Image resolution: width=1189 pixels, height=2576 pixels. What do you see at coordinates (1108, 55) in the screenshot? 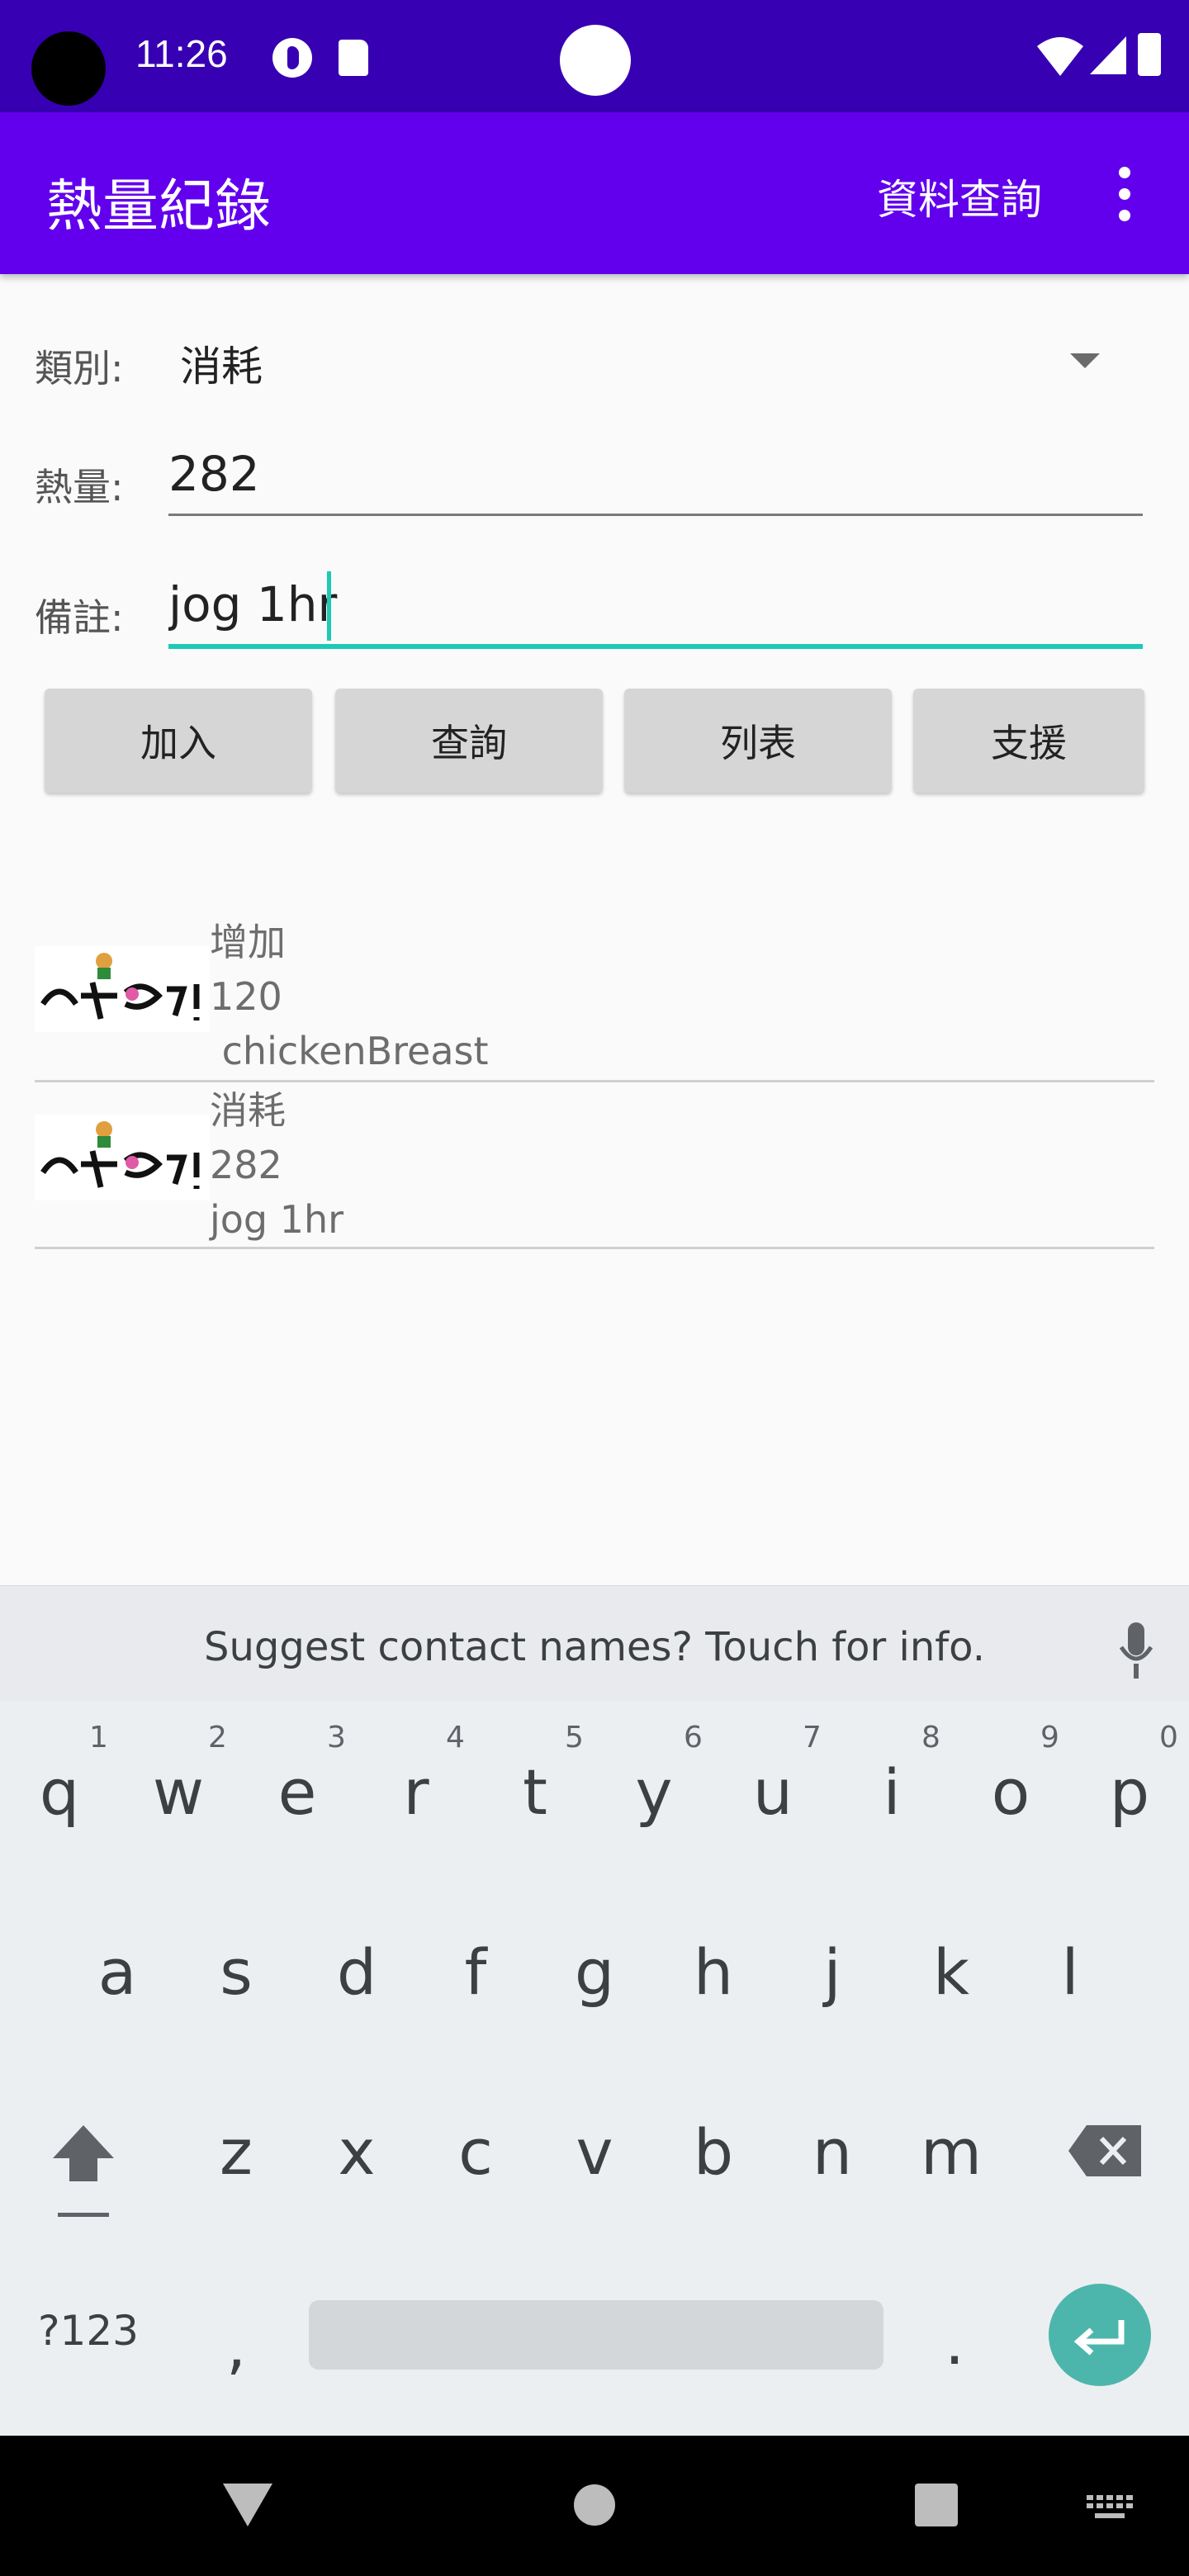
I see `signal-icon` at bounding box center [1108, 55].